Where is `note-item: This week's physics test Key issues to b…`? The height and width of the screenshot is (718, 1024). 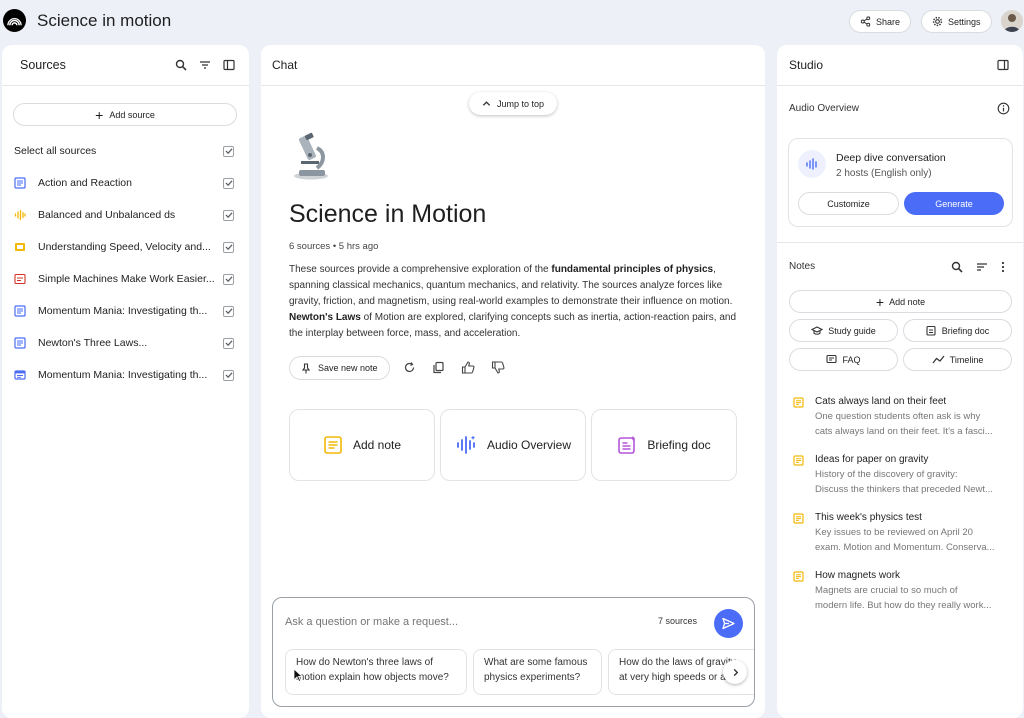 note-item: This week's physics test Key issues to b… is located at coordinates (903, 533).